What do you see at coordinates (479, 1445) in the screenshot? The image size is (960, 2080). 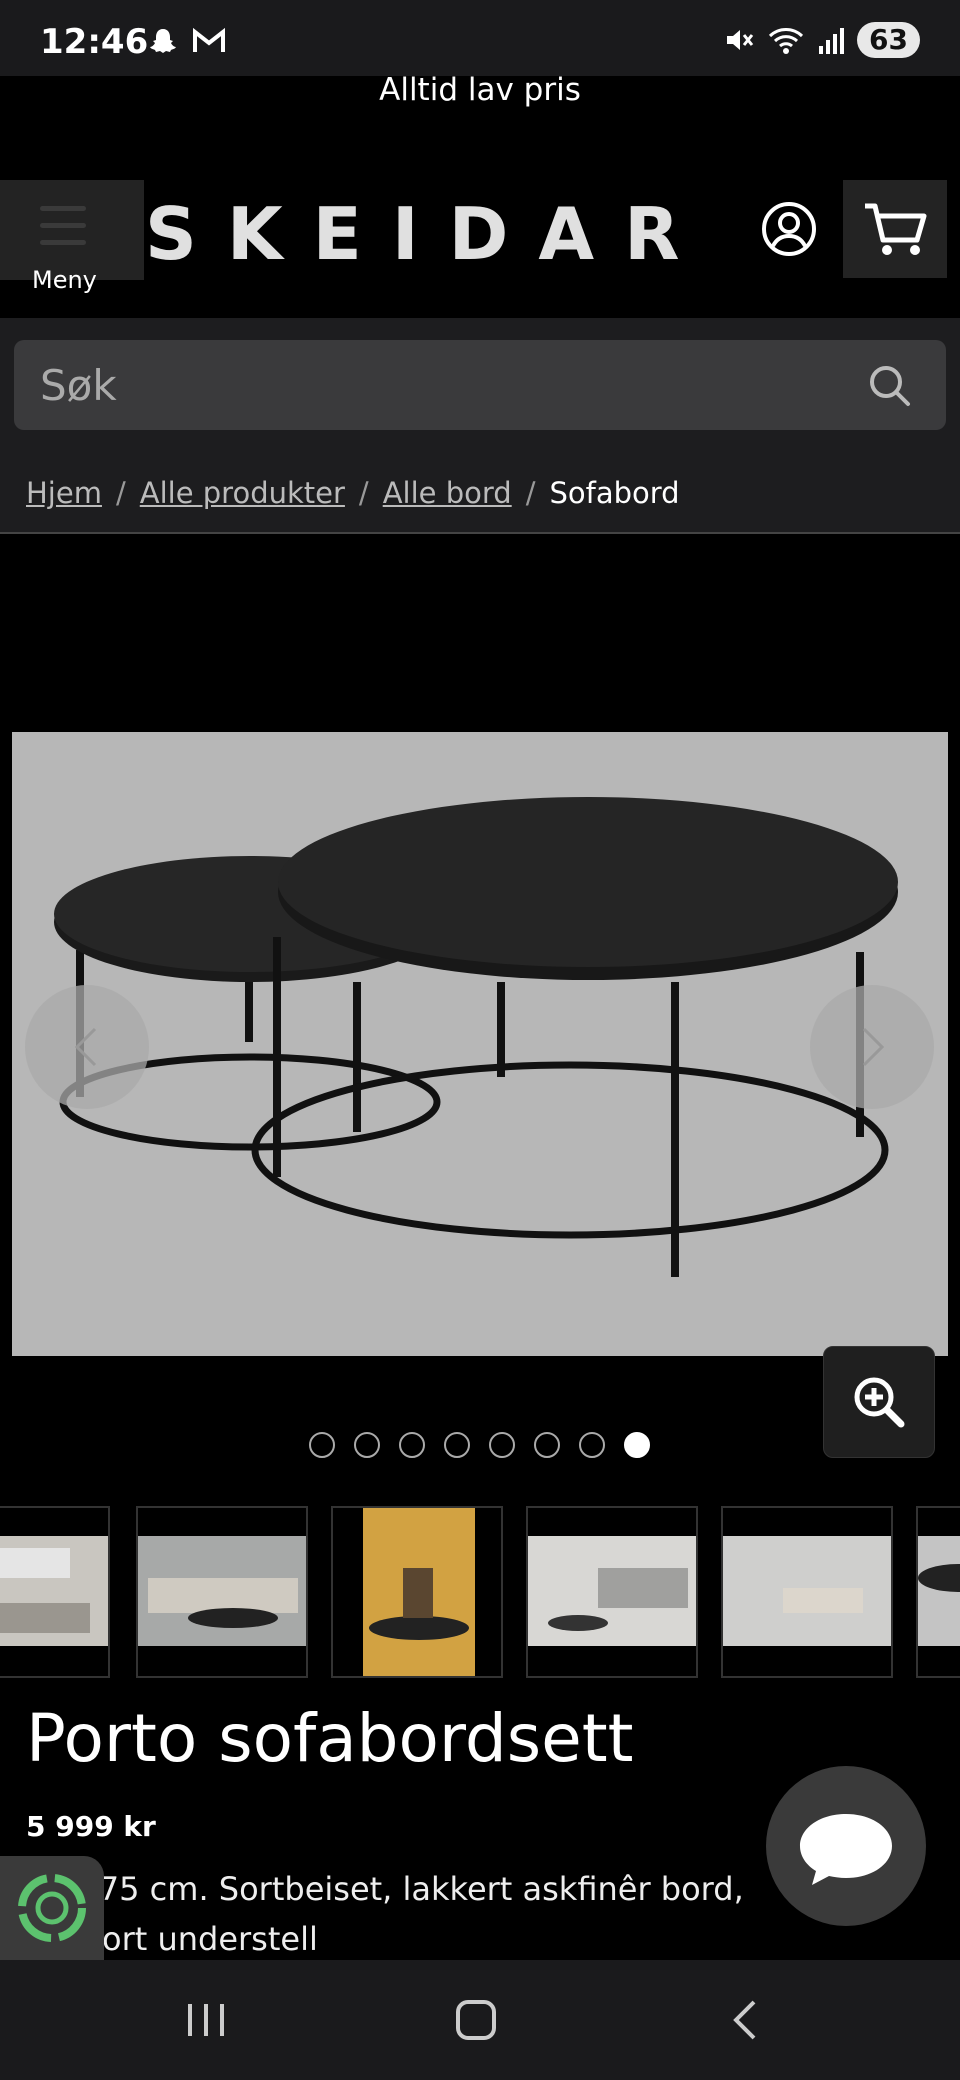 I see `gallery-pagination` at bounding box center [479, 1445].